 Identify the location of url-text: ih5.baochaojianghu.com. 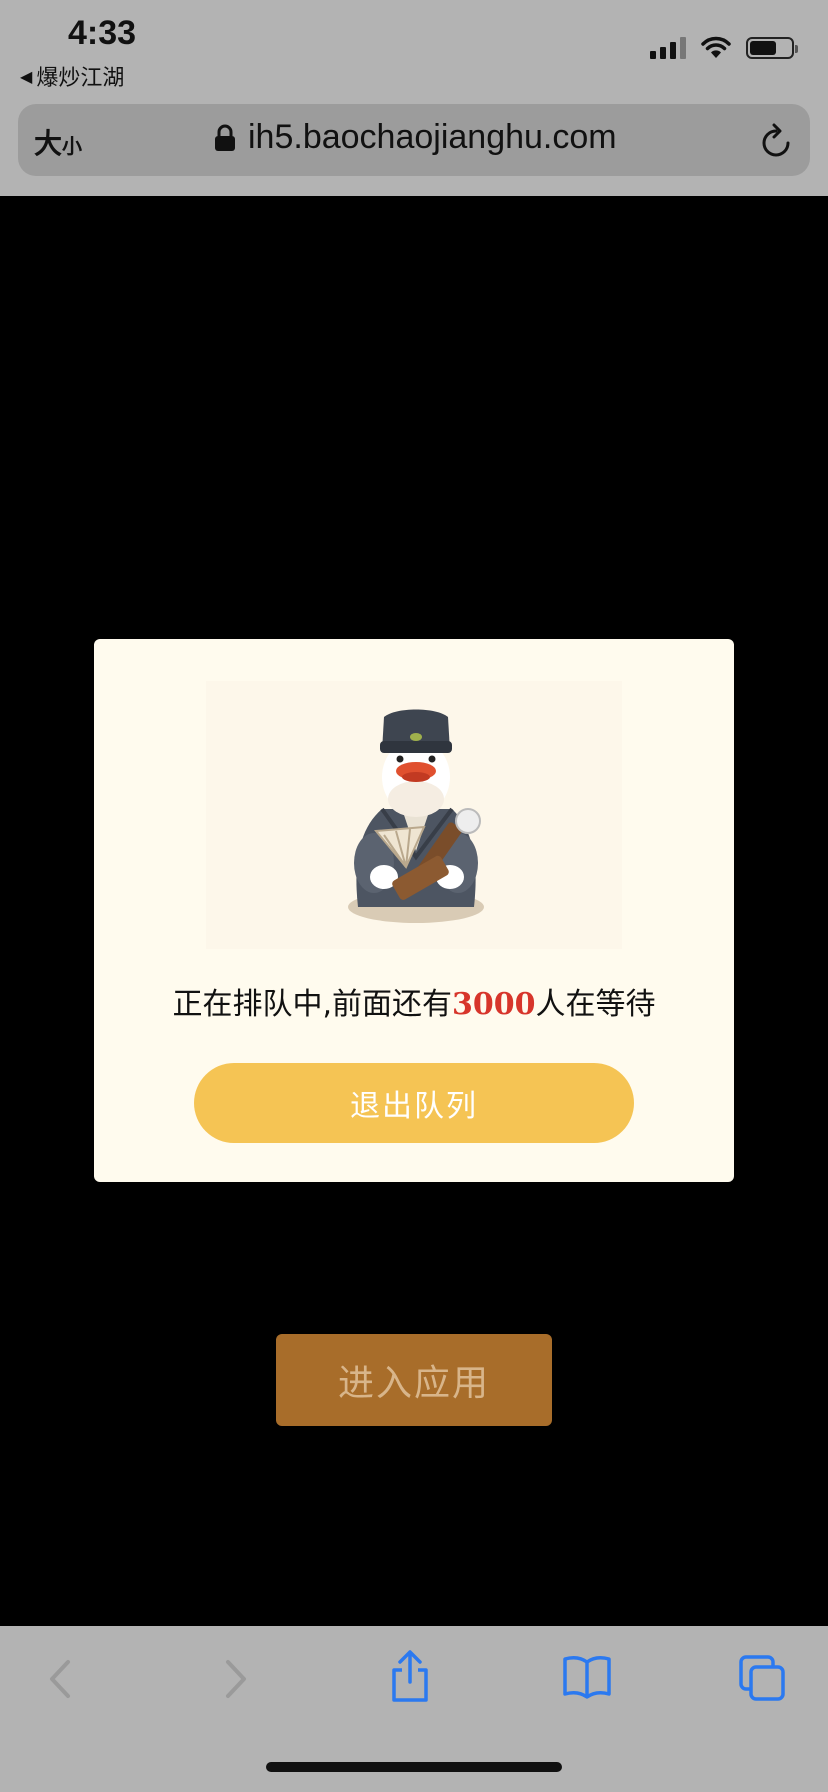
(432, 137).